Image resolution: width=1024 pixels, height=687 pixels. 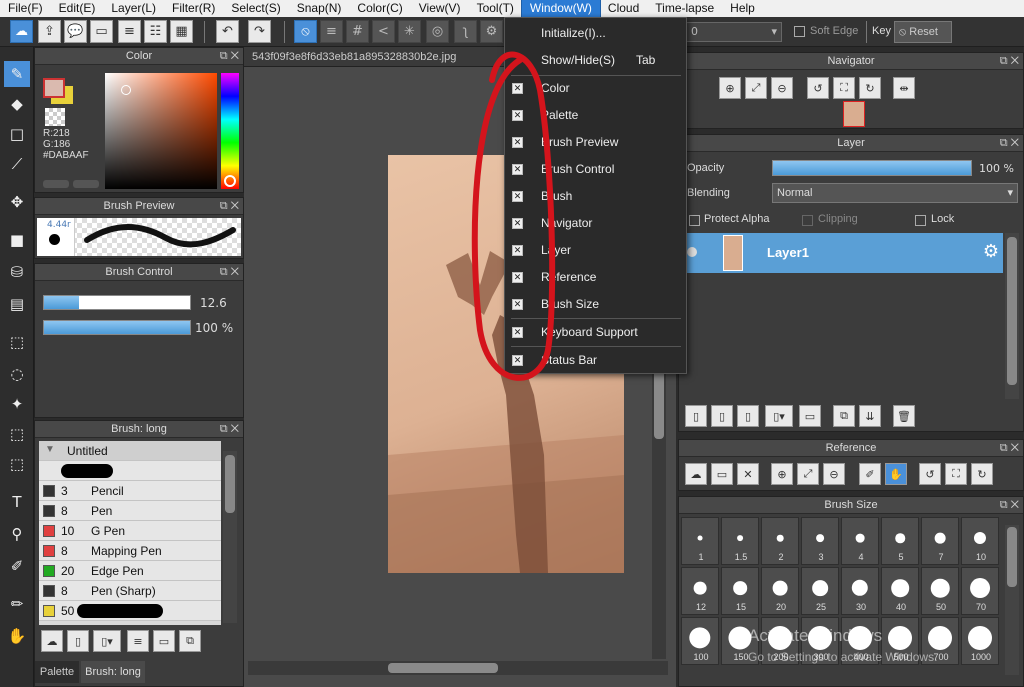 I want to click on soft-edge-checkbox, so click(x=799, y=31).